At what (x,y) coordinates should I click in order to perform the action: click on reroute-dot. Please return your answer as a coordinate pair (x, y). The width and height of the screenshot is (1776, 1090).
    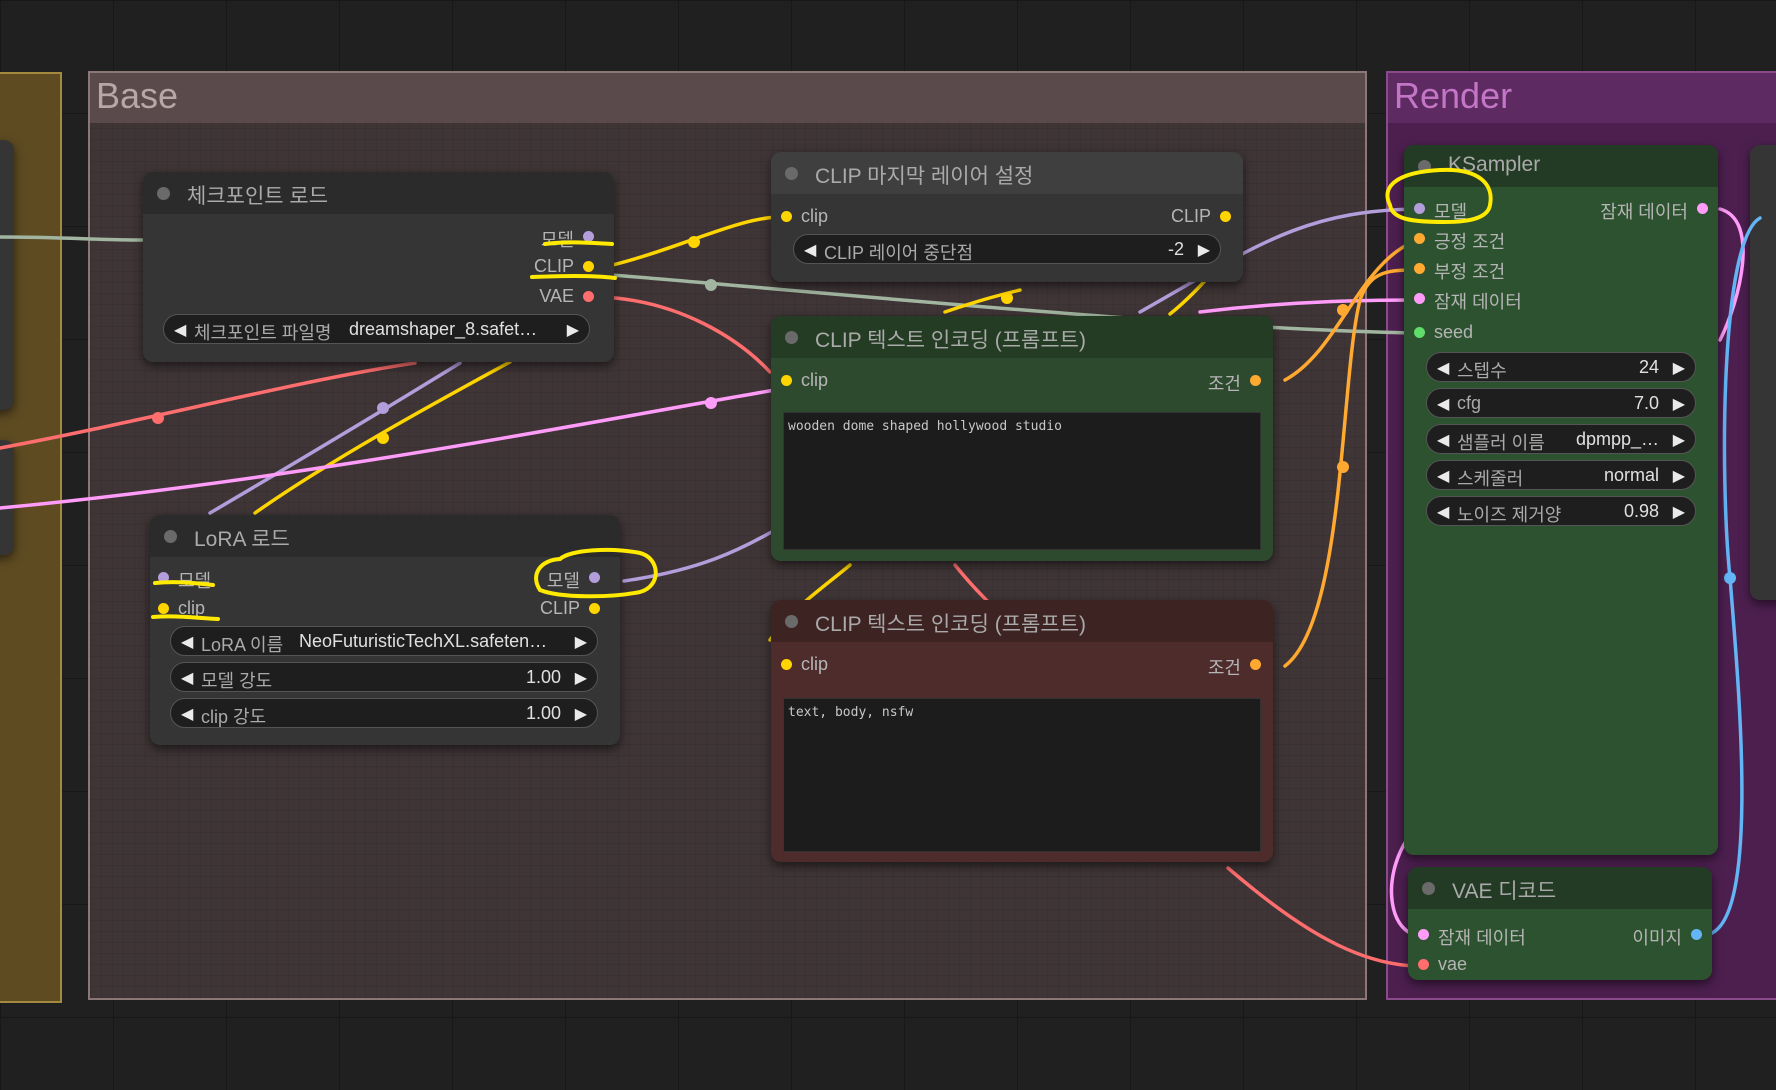
    Looking at the image, I should click on (1343, 467).